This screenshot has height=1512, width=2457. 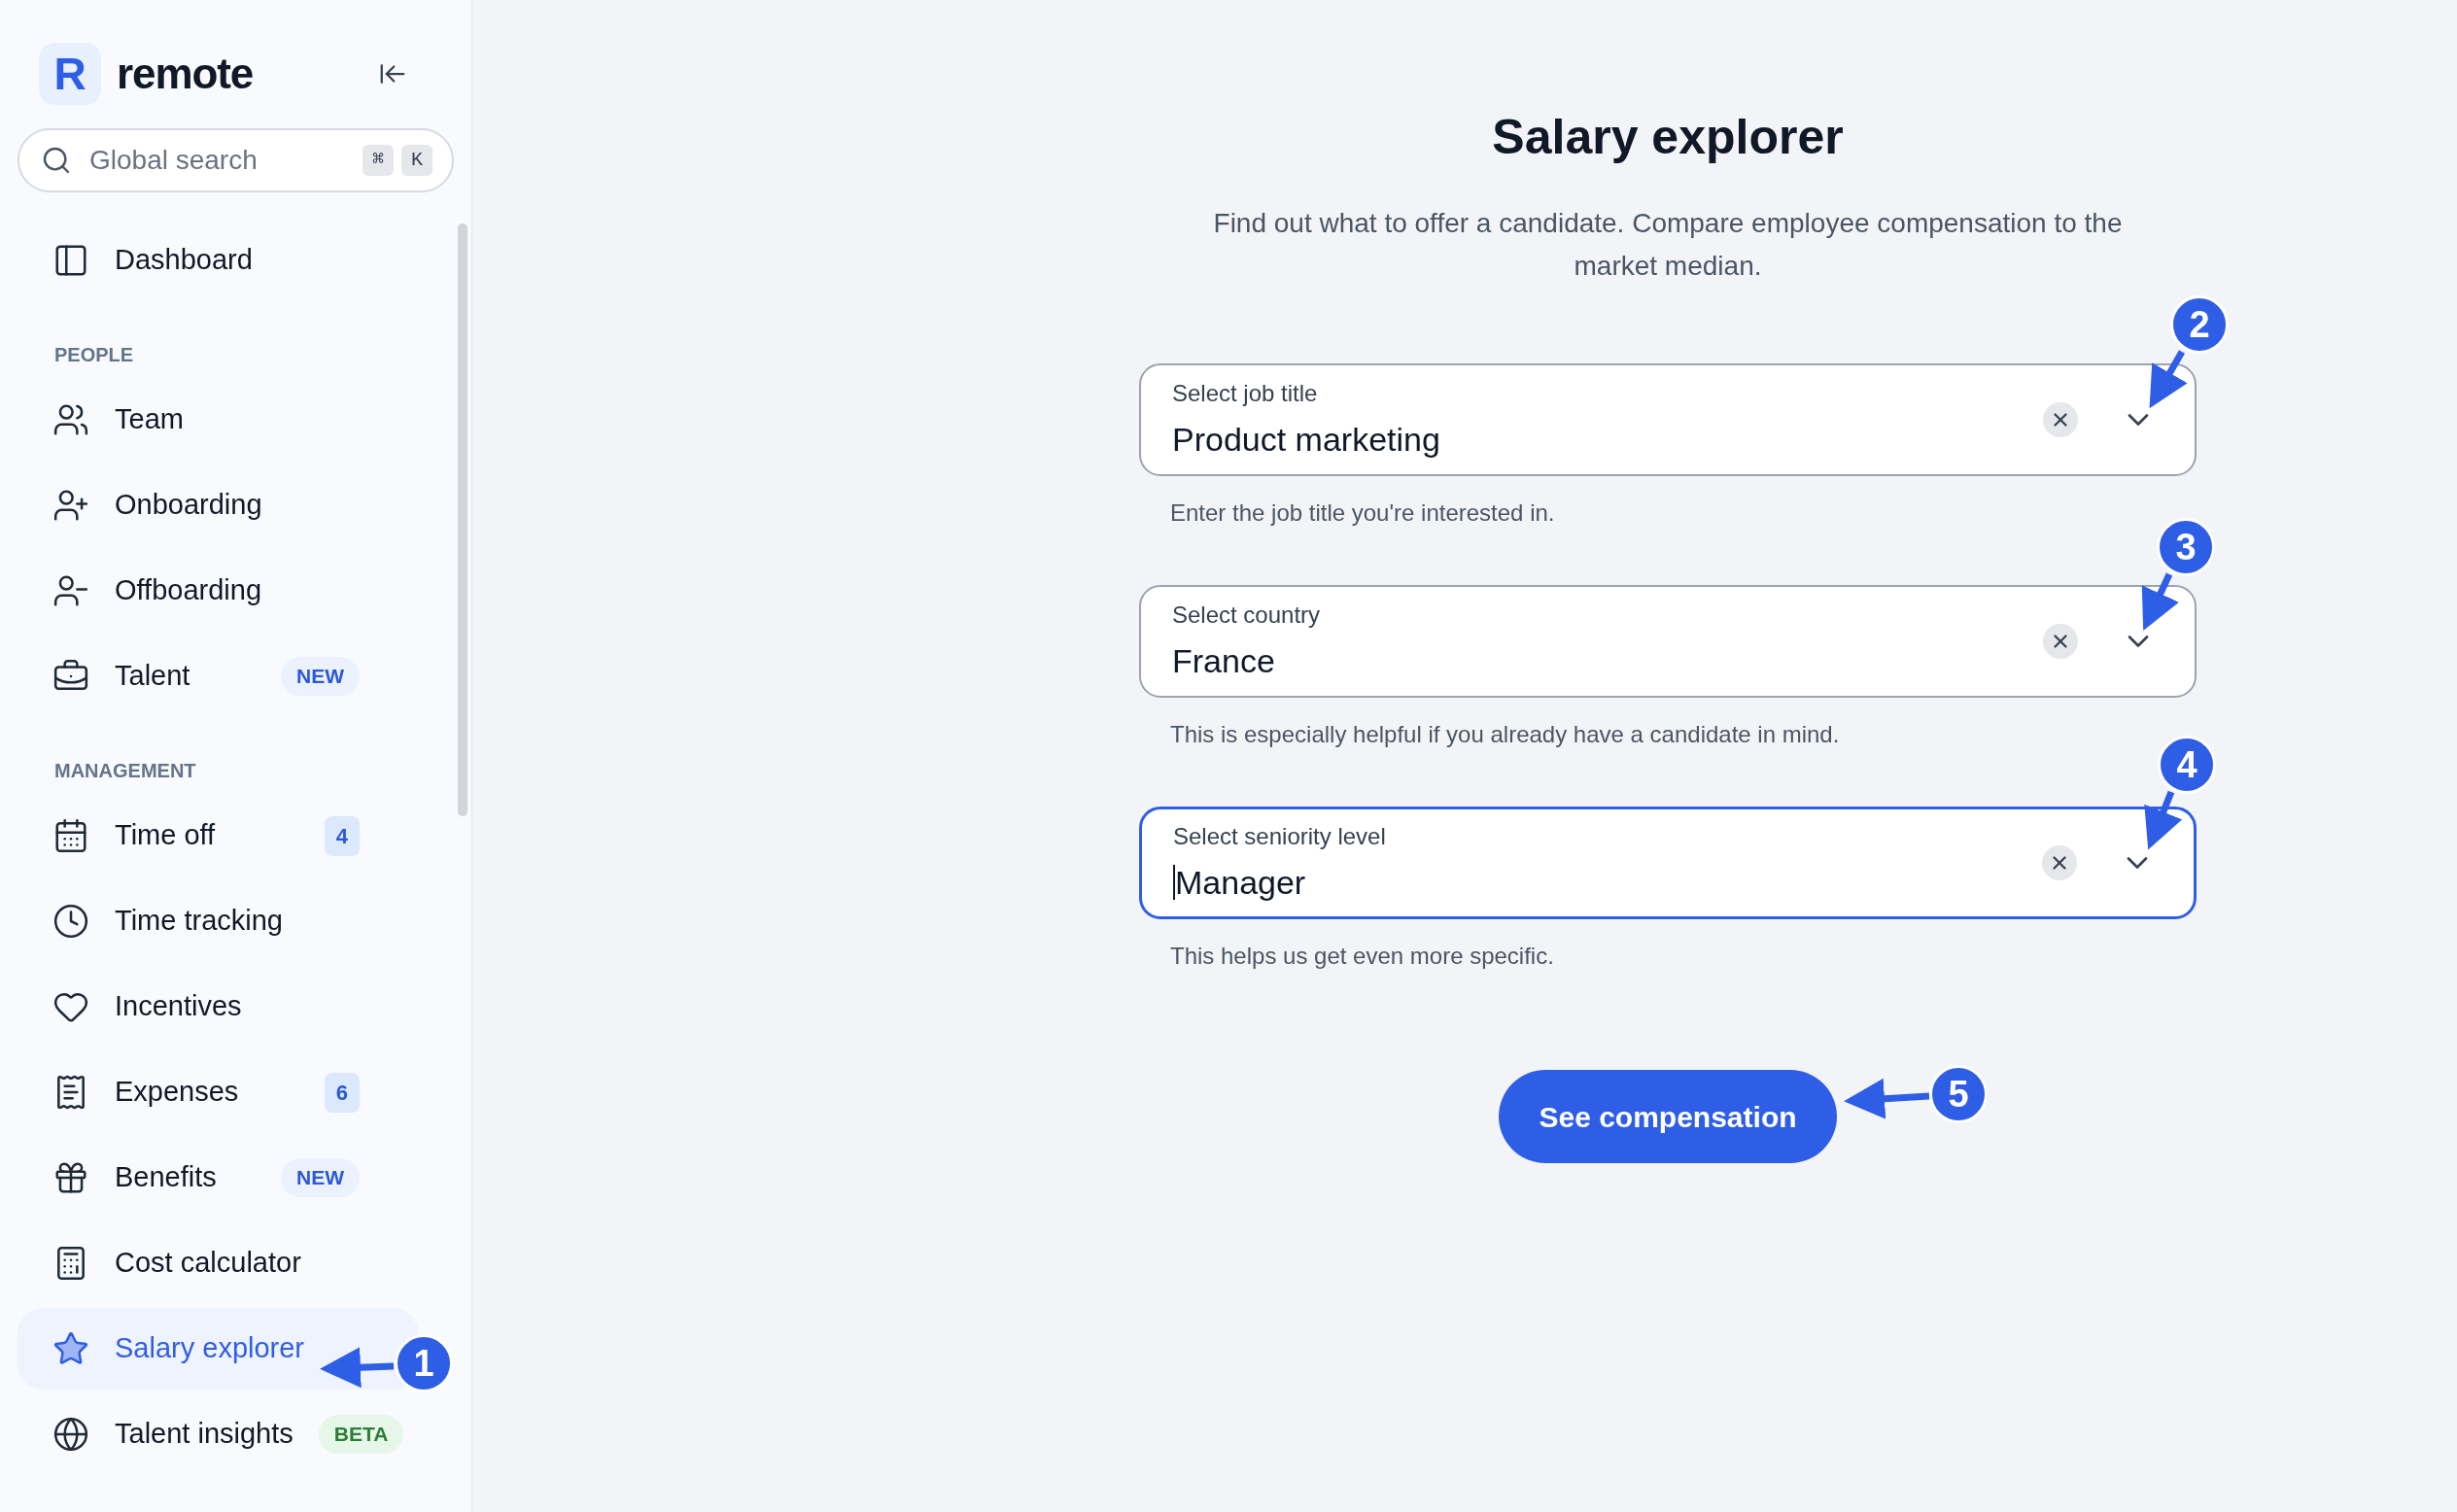 I want to click on field-value: Product marketing, so click(x=1306, y=439).